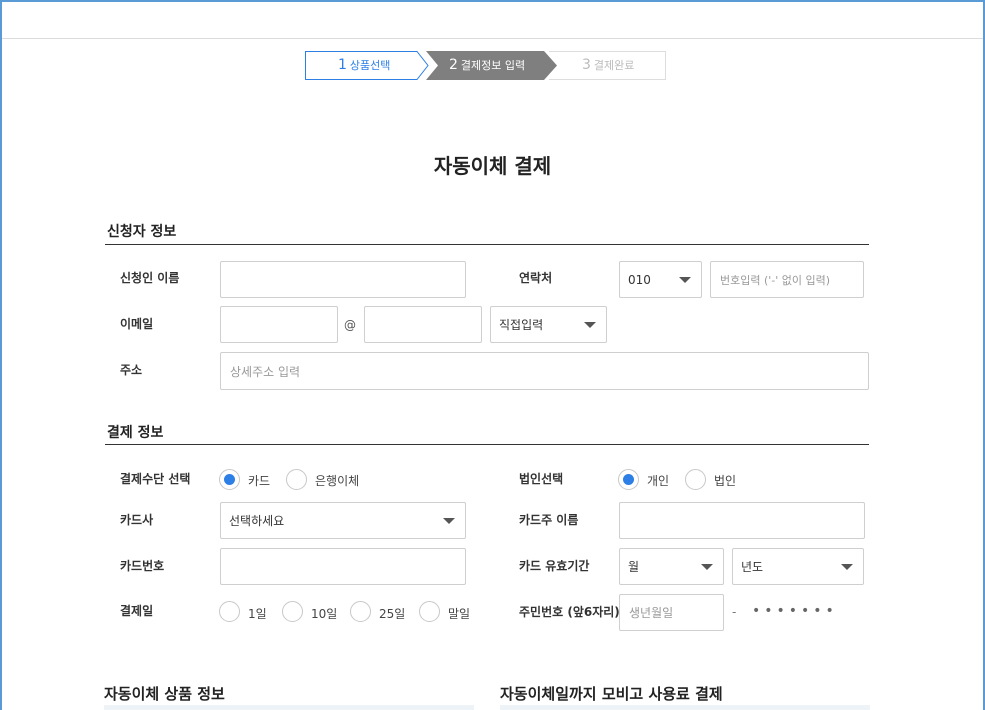 This screenshot has width=985, height=710. I want to click on step-3-label: 결제완료, so click(614, 65).